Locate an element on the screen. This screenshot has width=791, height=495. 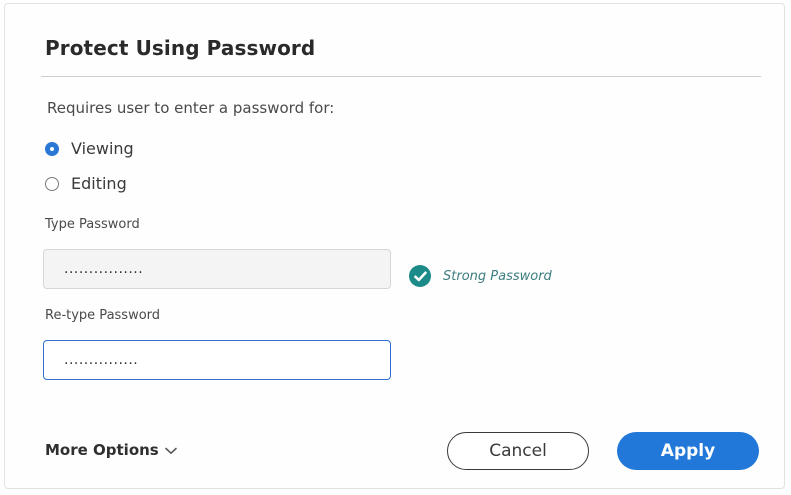
cancel-button: Cancel is located at coordinates (518, 451).